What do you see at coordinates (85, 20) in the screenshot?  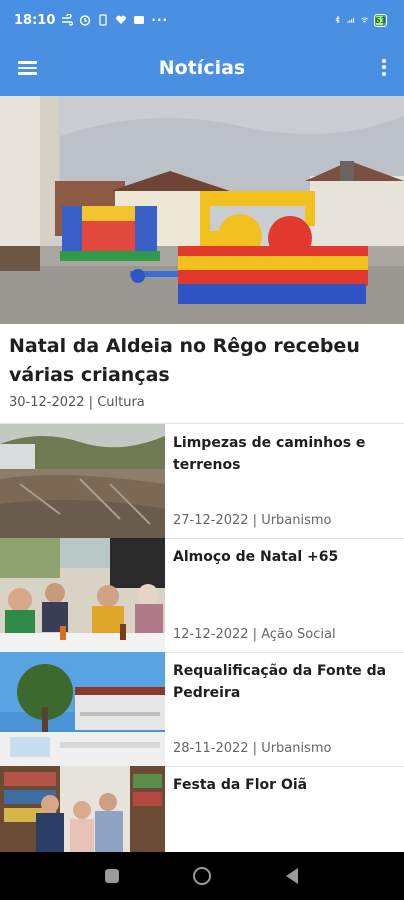 I see `clock-icon` at bounding box center [85, 20].